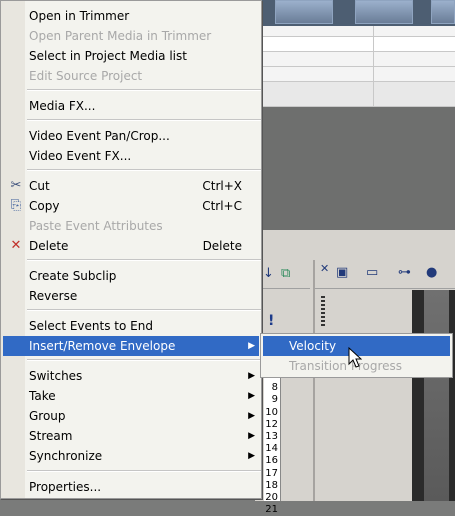 The width and height of the screenshot is (455, 516). What do you see at coordinates (222, 246) in the screenshot?
I see `menu-item-shortcut: Delete` at bounding box center [222, 246].